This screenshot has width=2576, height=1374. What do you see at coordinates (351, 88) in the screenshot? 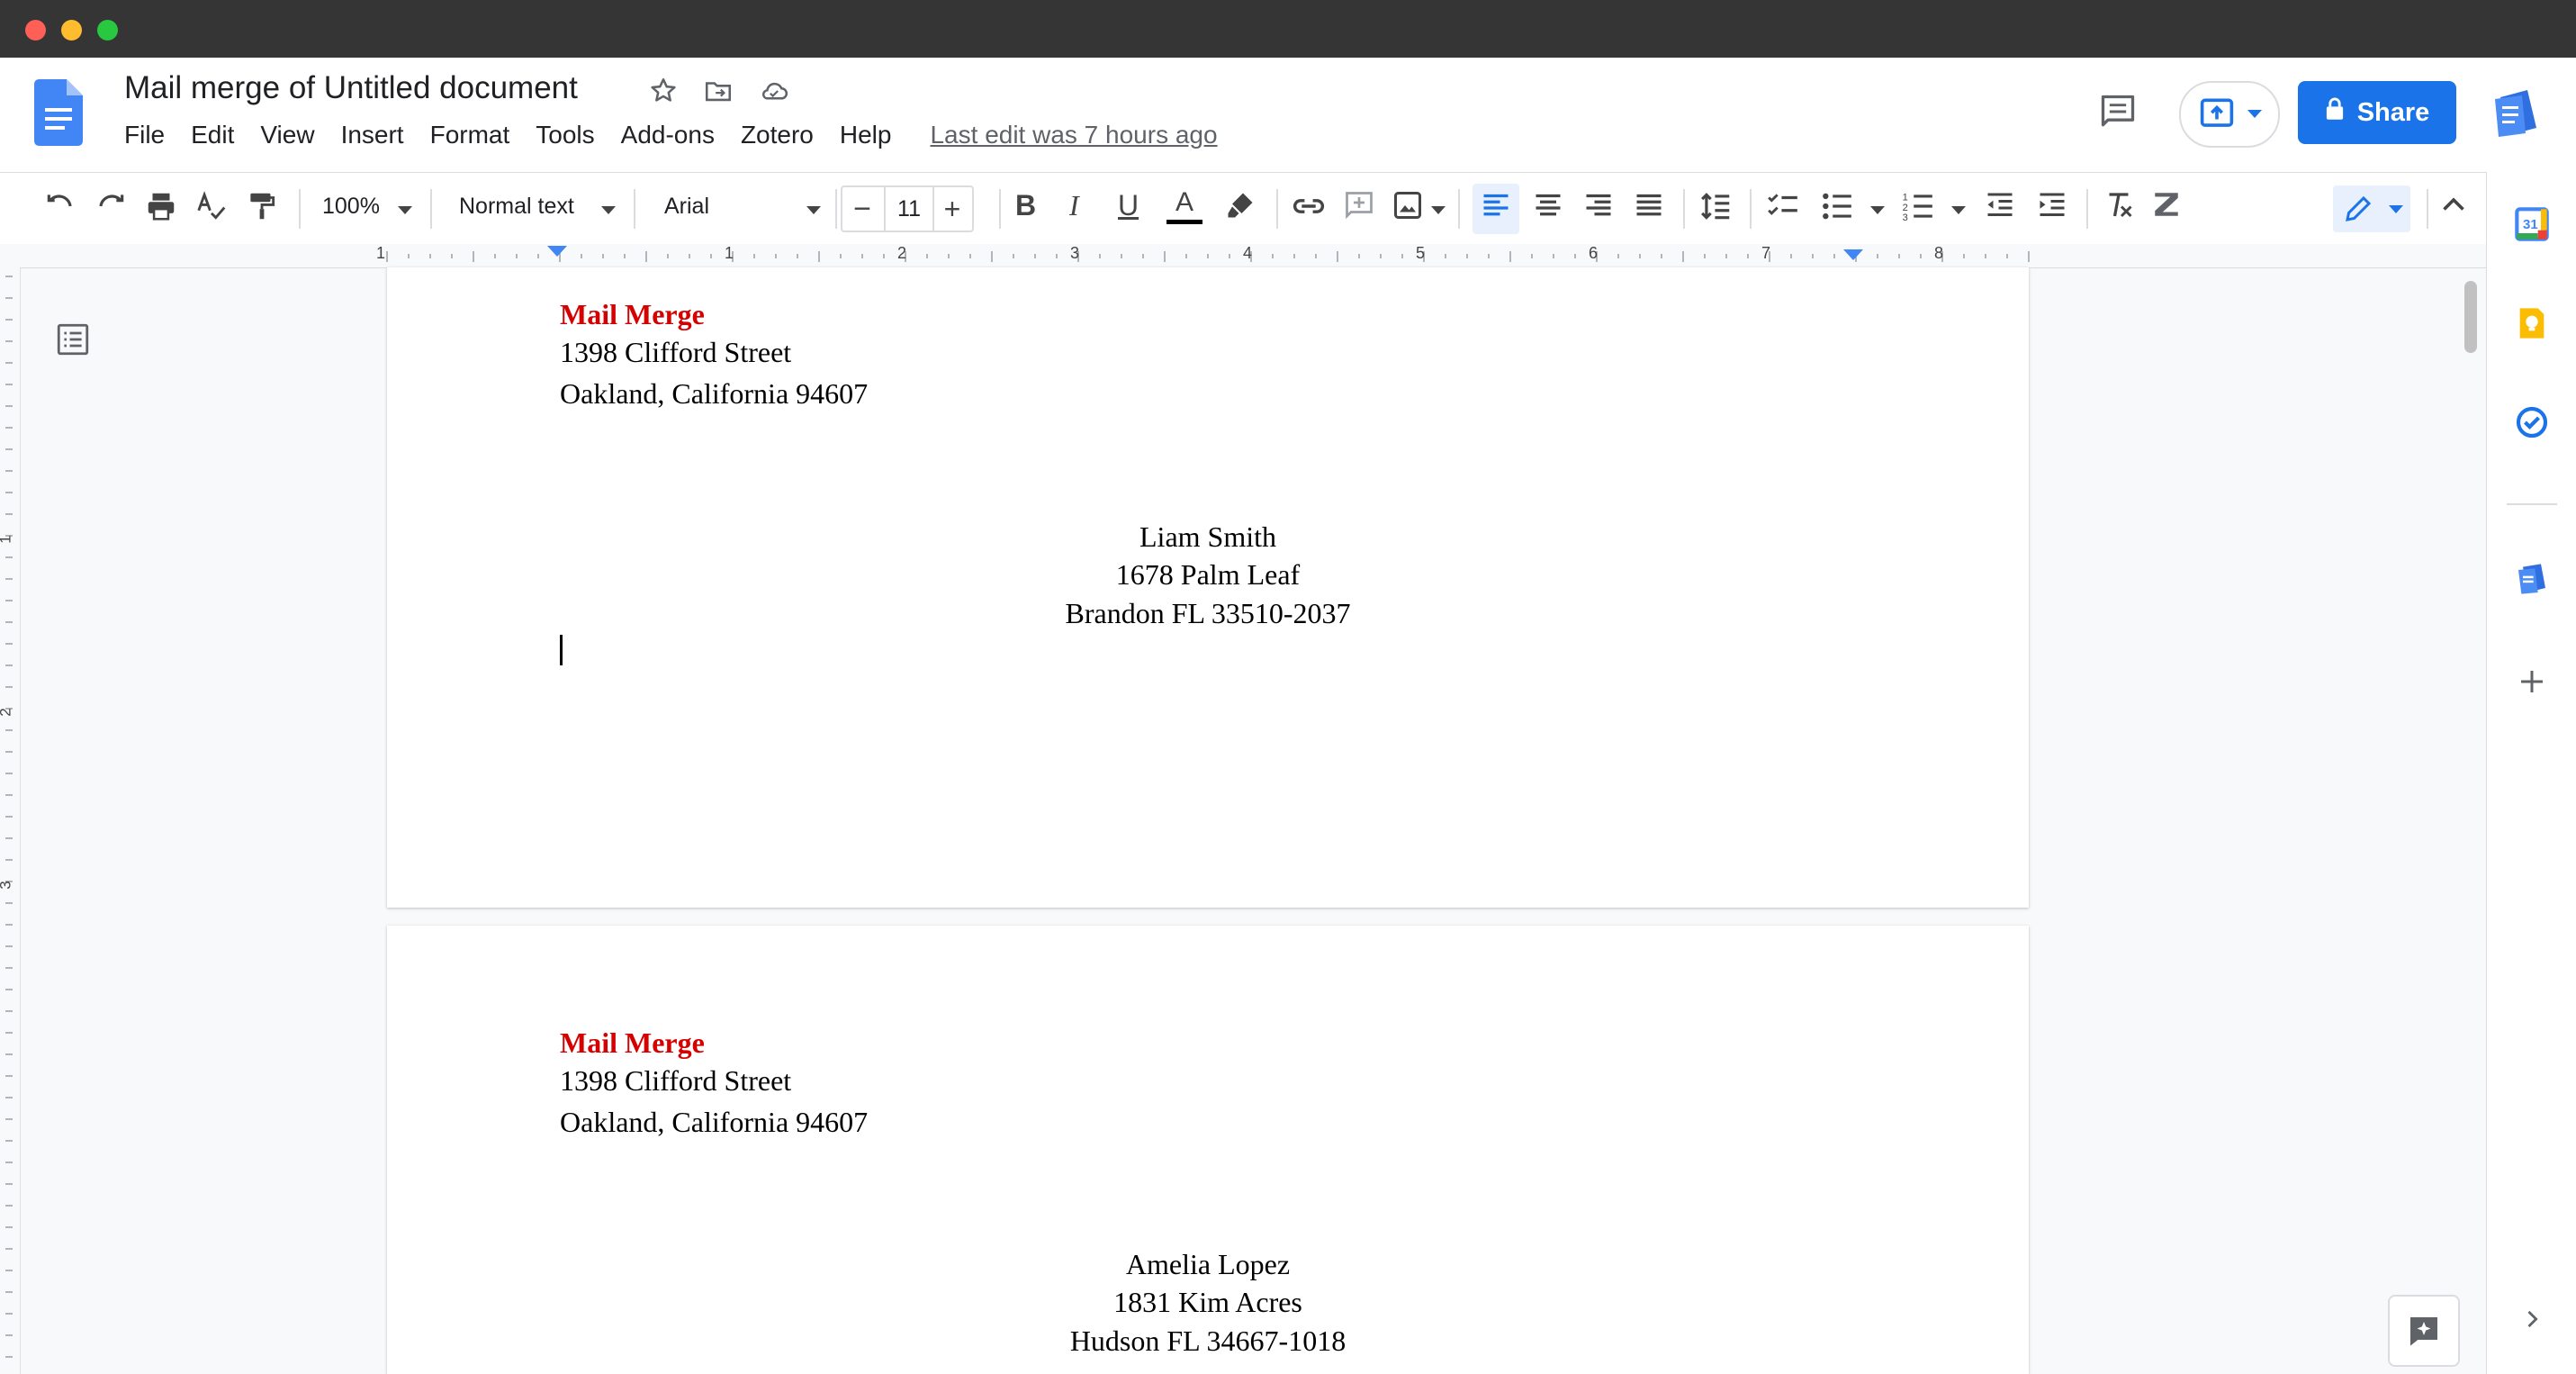
I see `document-title: Mail merge of Untitled document` at bounding box center [351, 88].